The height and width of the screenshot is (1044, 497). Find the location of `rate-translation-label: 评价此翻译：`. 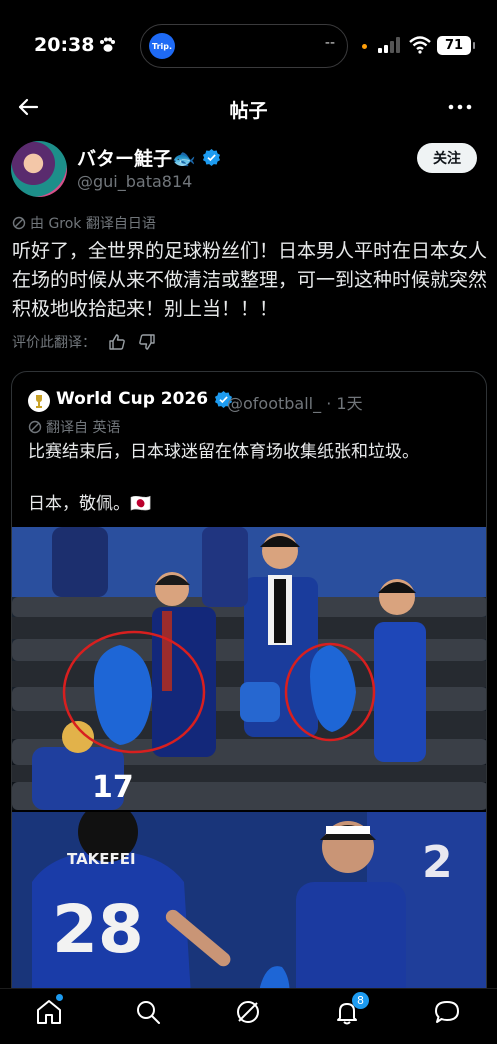

rate-translation-label: 评价此翻译： is located at coordinates (54, 343).